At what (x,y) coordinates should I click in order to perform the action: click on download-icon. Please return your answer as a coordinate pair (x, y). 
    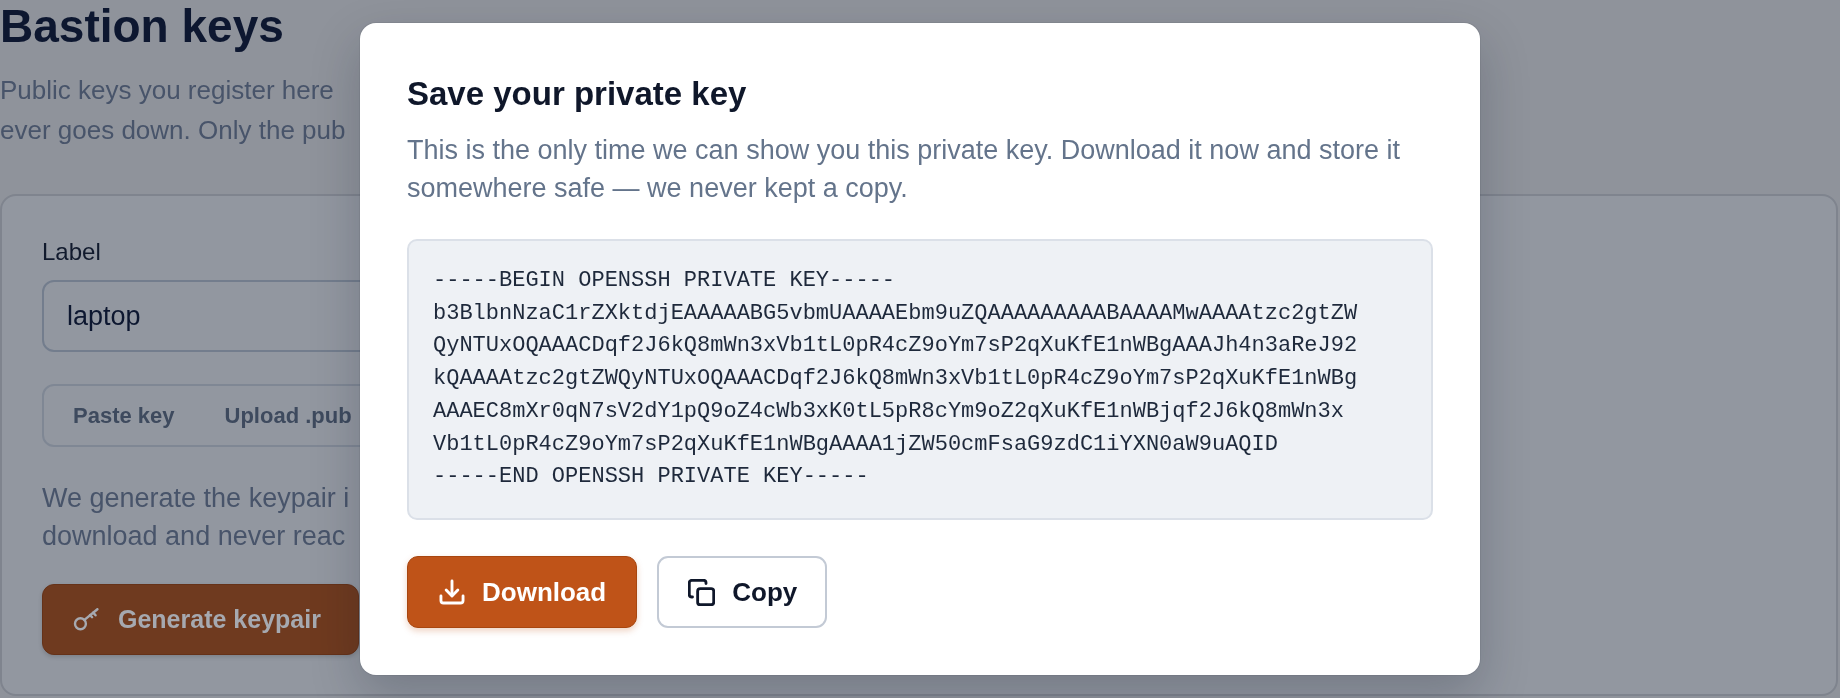
    Looking at the image, I should click on (452, 592).